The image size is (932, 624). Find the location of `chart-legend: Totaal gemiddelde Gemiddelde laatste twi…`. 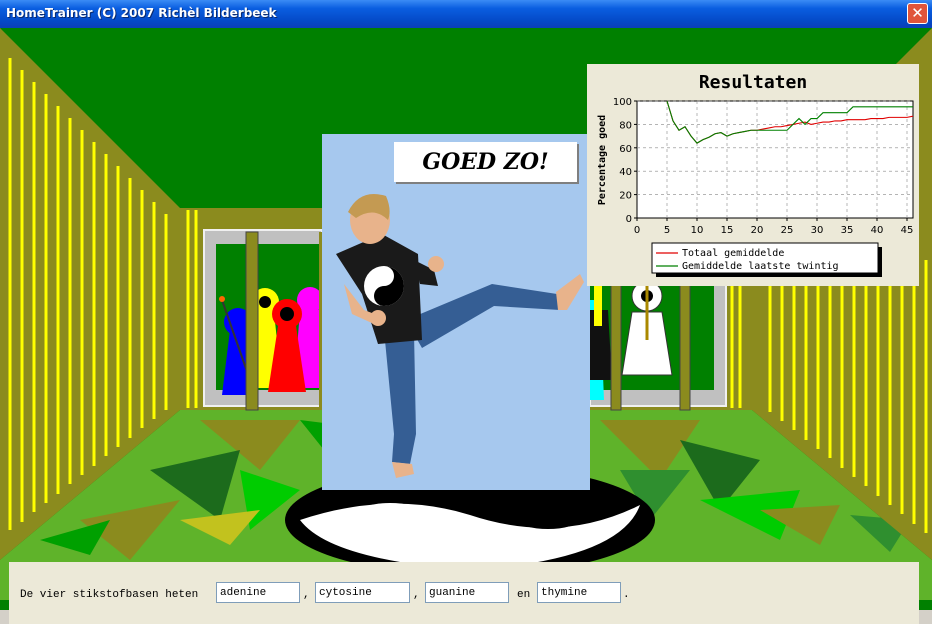

chart-legend: Totaal gemiddelde Gemiddelde laatste twi… is located at coordinates (766, 259).